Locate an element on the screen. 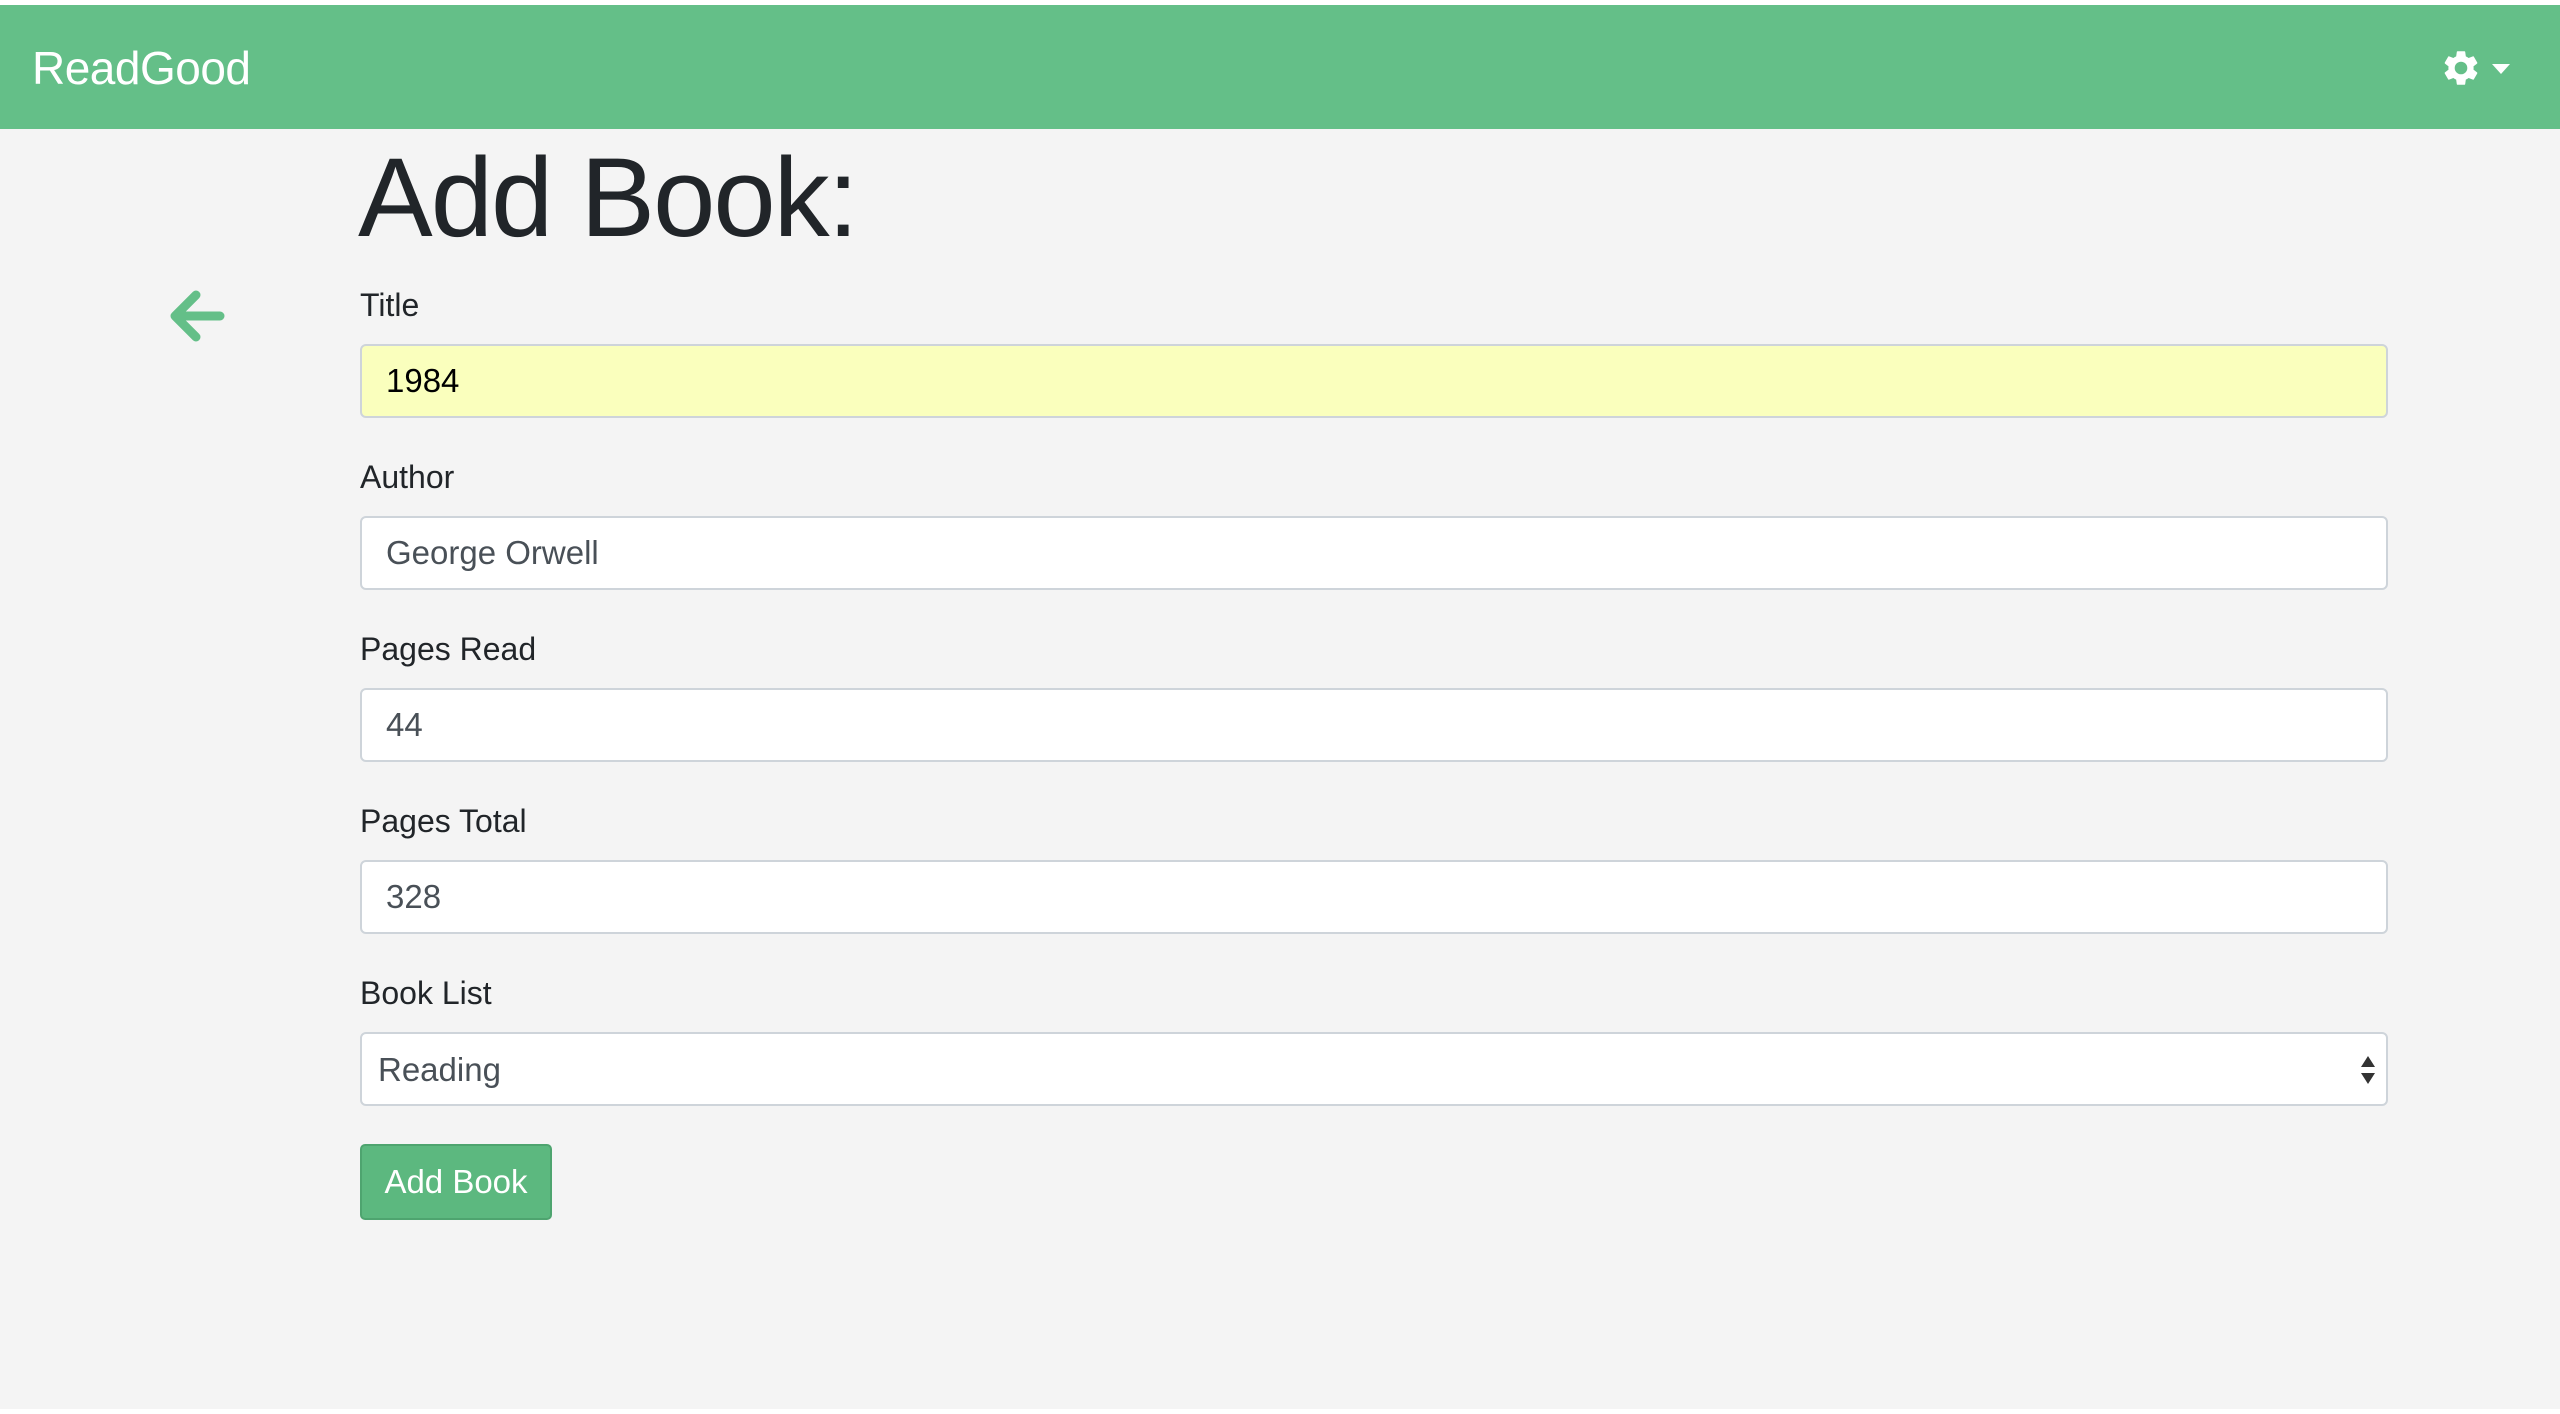 This screenshot has width=2560, height=1414. book-list-select: Reading is located at coordinates (1374, 1069).